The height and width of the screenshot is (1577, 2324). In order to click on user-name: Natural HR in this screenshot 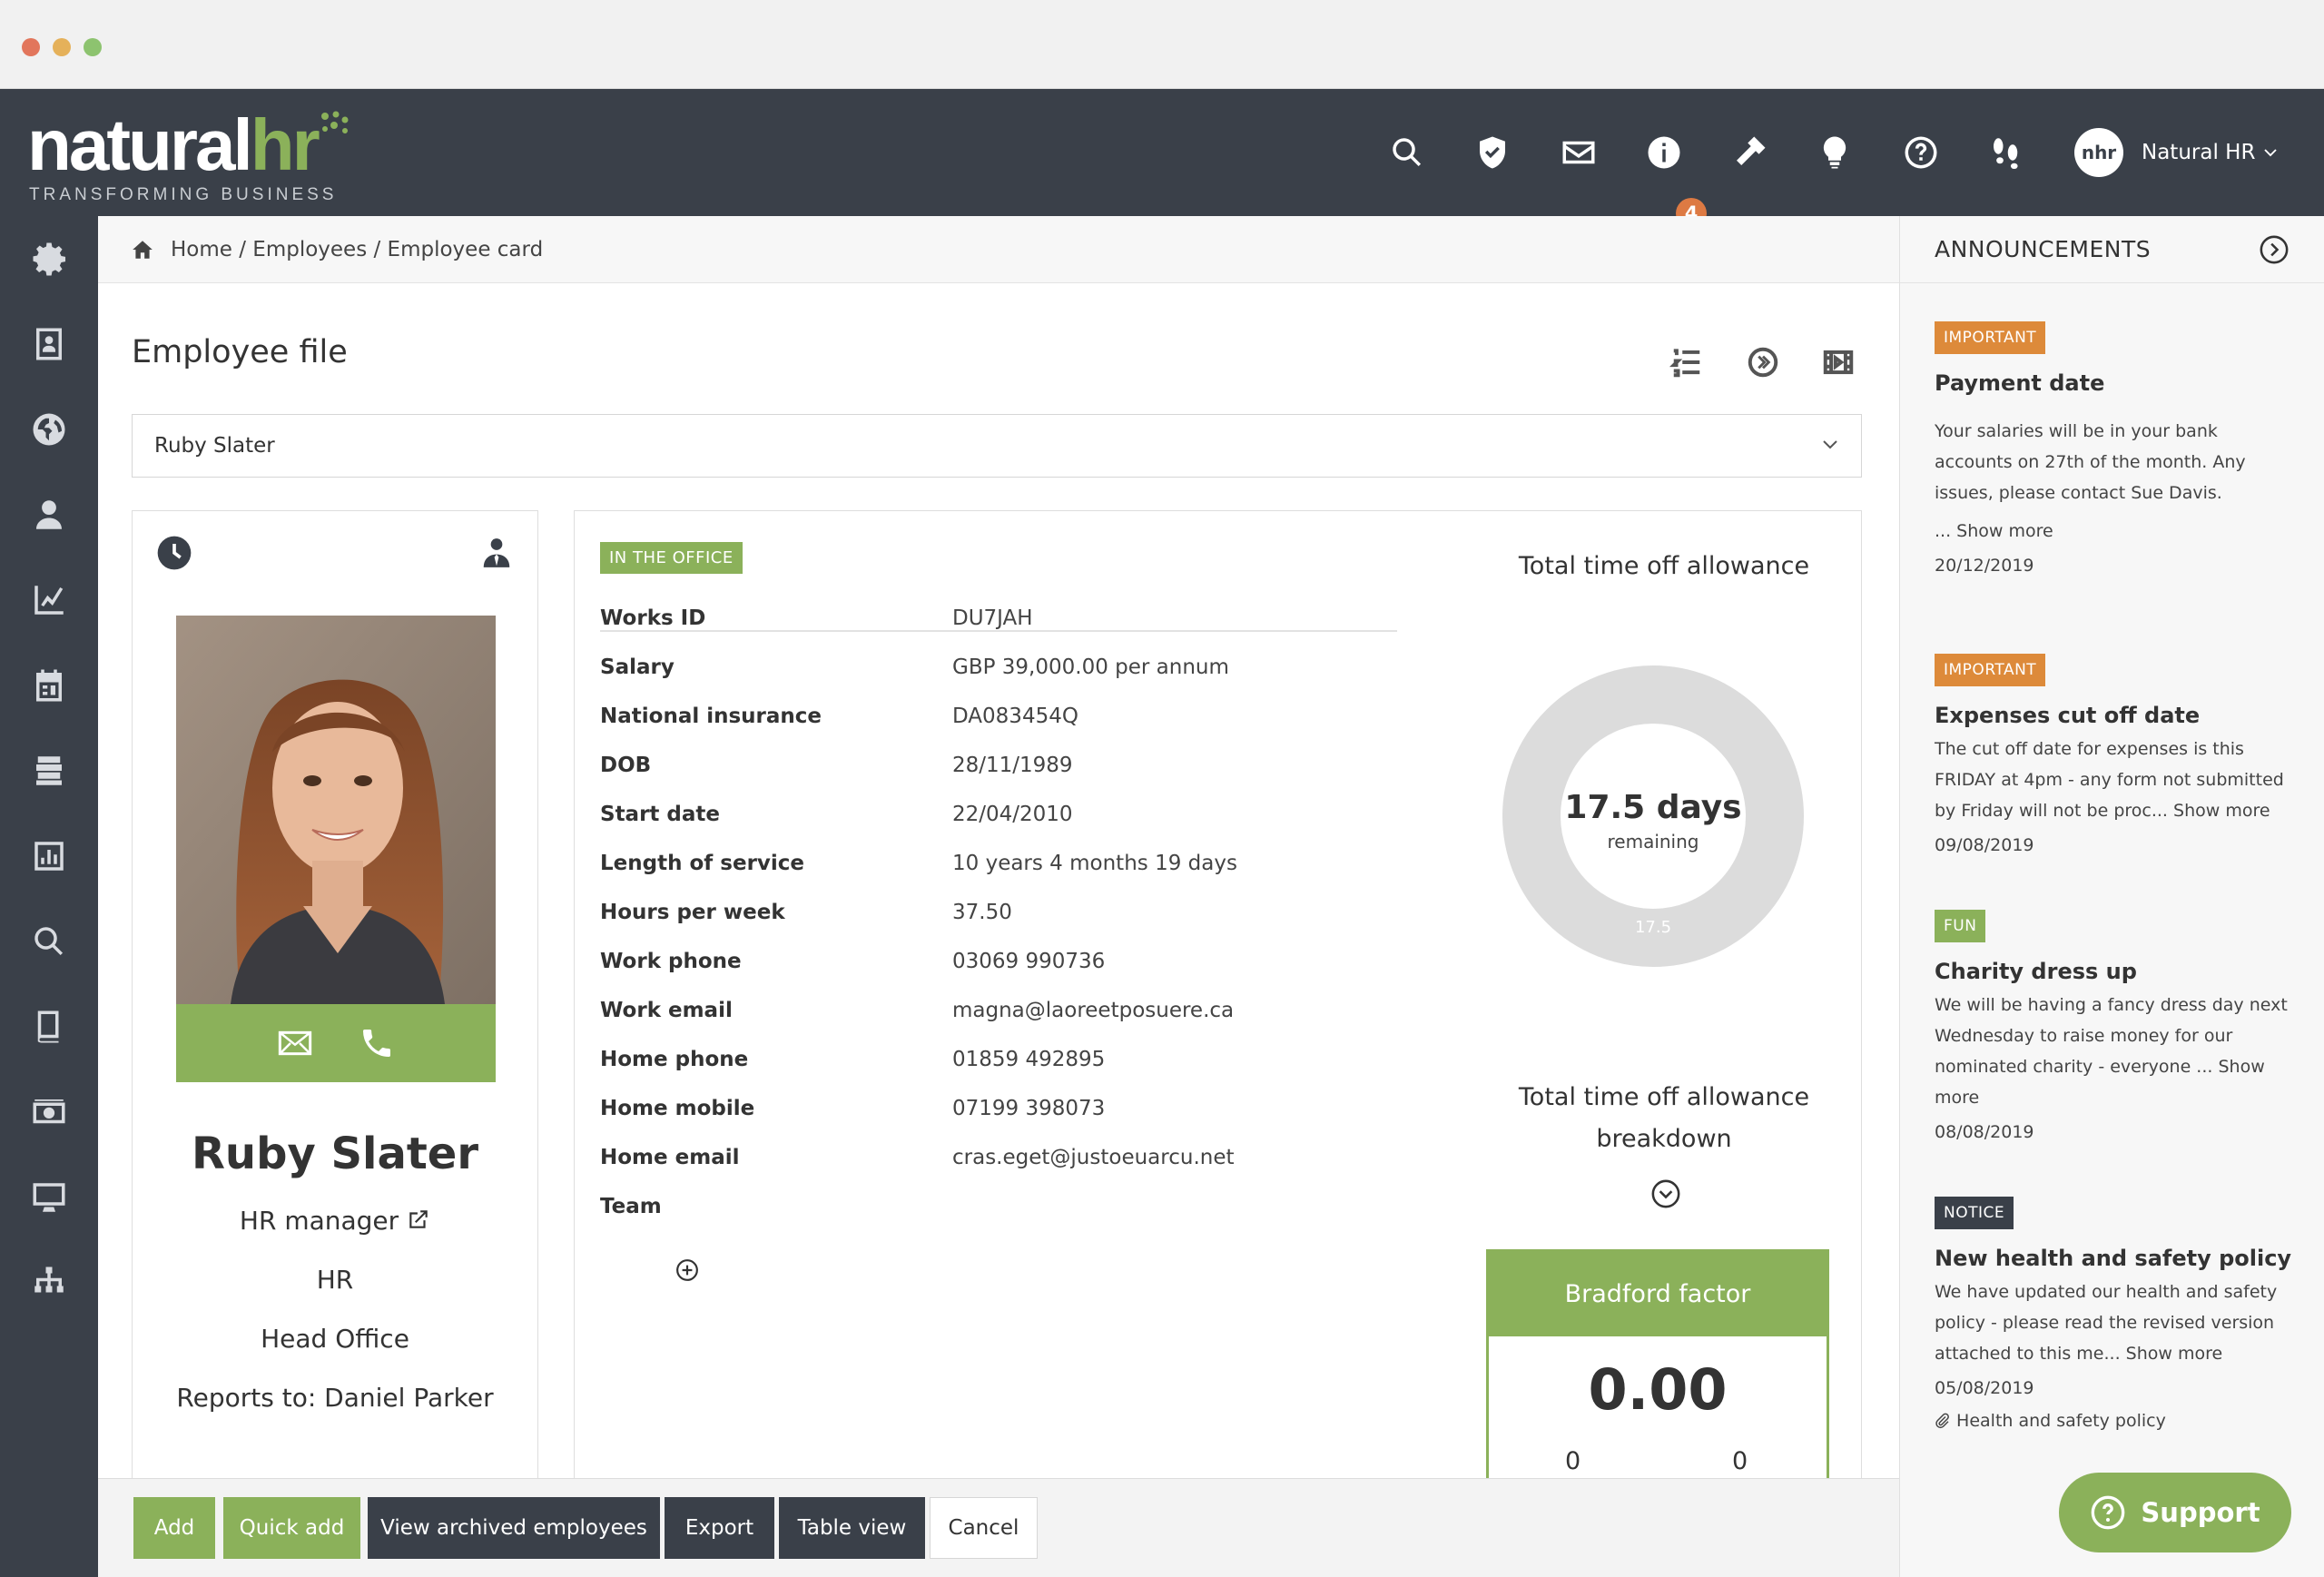, I will do `click(2199, 152)`.